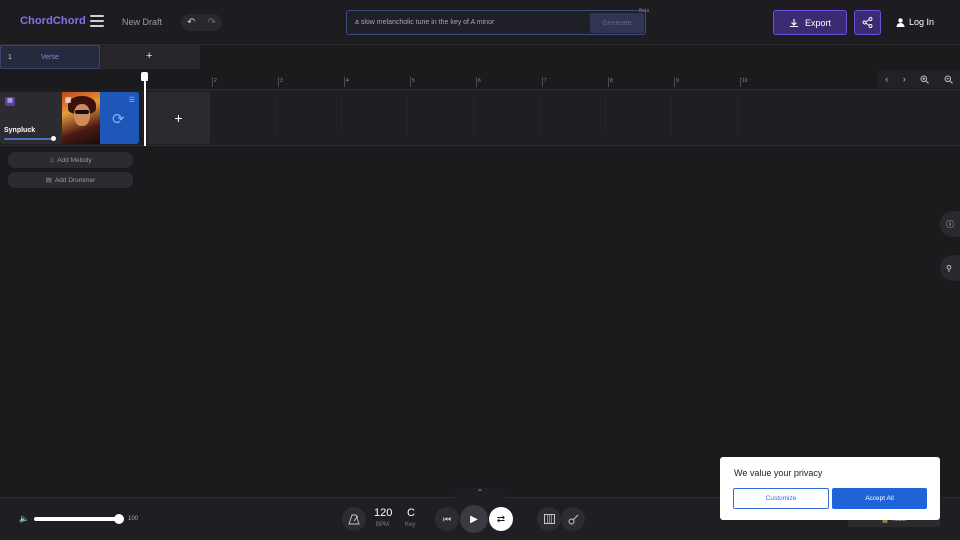 This screenshot has width=960, height=540. Describe the element at coordinates (552, 83) in the screenshot. I see `timeline-ruler: 2 3 4 5 6 7 8 9 10` at that location.